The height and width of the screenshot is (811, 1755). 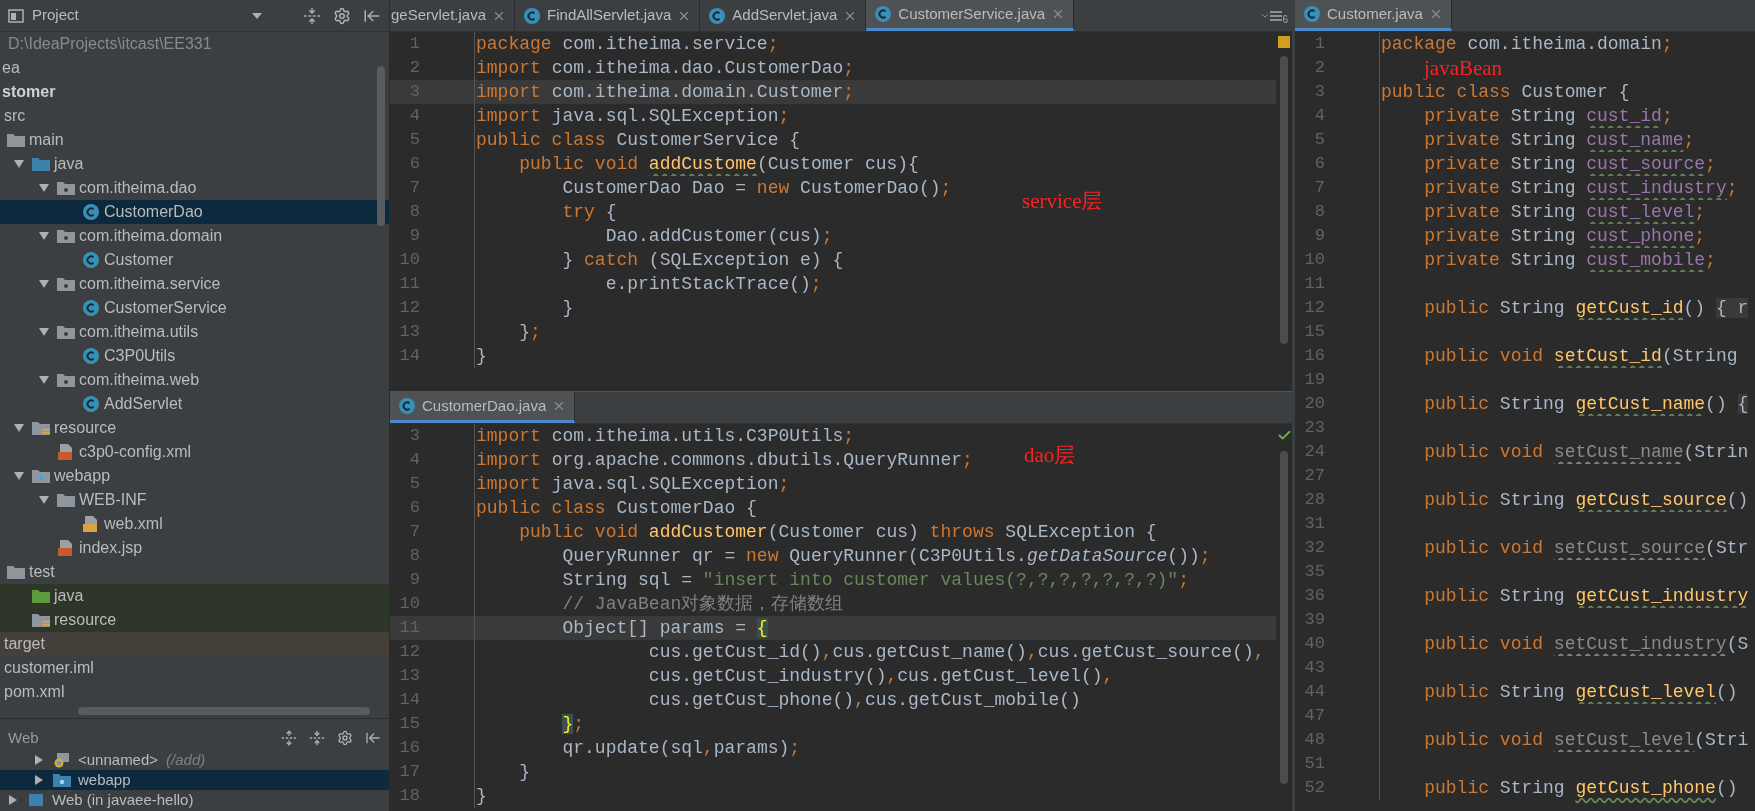 What do you see at coordinates (1284, 42) in the screenshot?
I see `warning-marker-icon` at bounding box center [1284, 42].